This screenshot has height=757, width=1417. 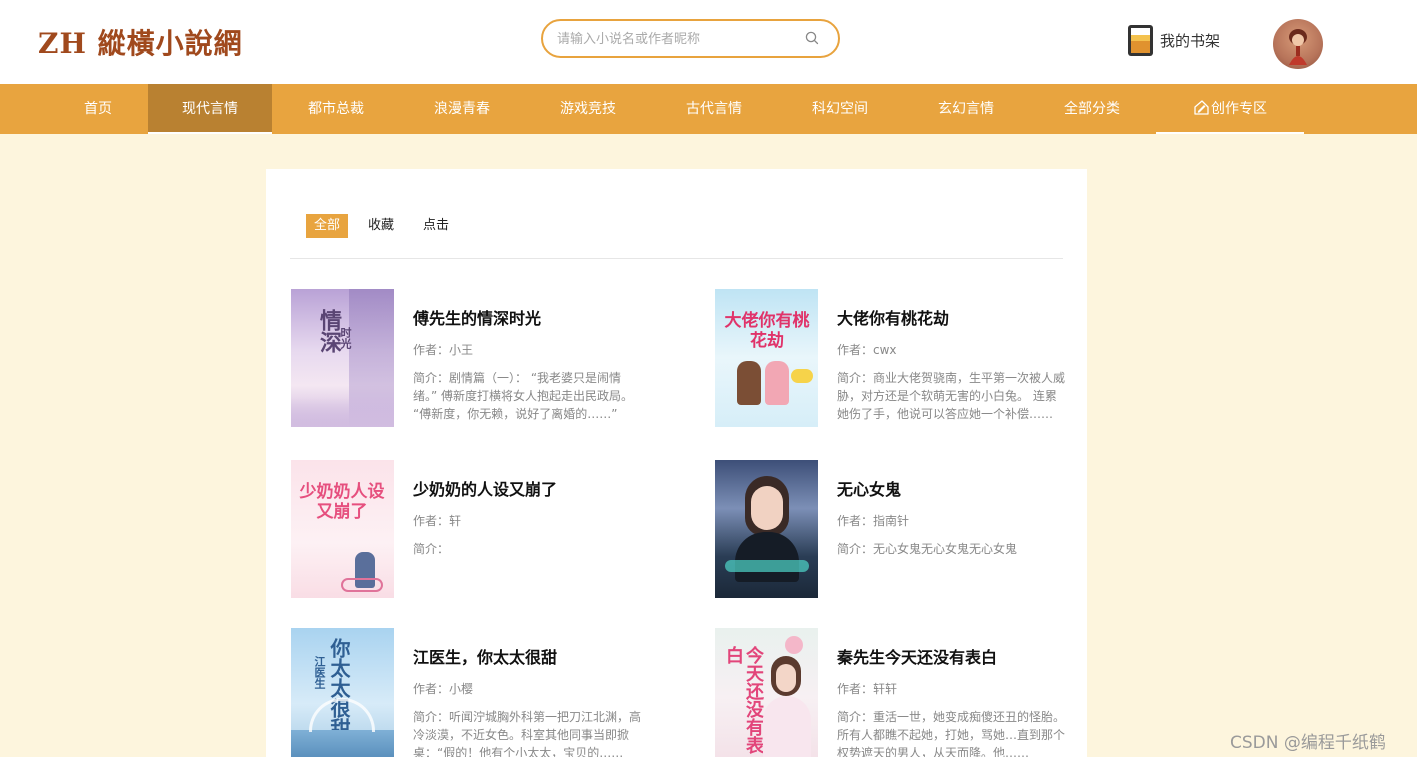 I want to click on book-title: 傅先生的情深时光, so click(x=477, y=317).